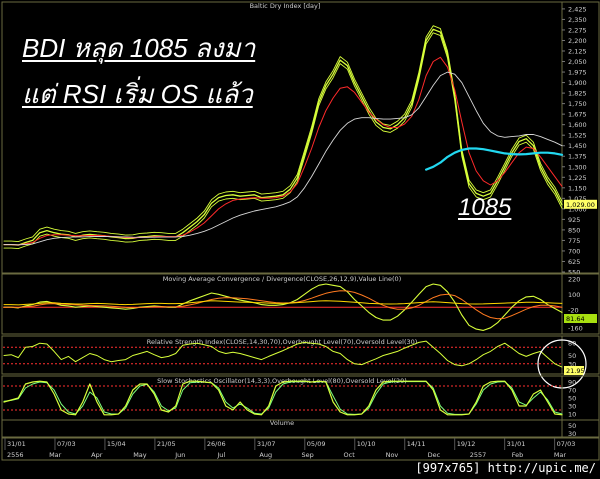 This screenshot has width=600, height=479. What do you see at coordinates (350, 455) in the screenshot?
I see `x-month-label: Oct` at bounding box center [350, 455].